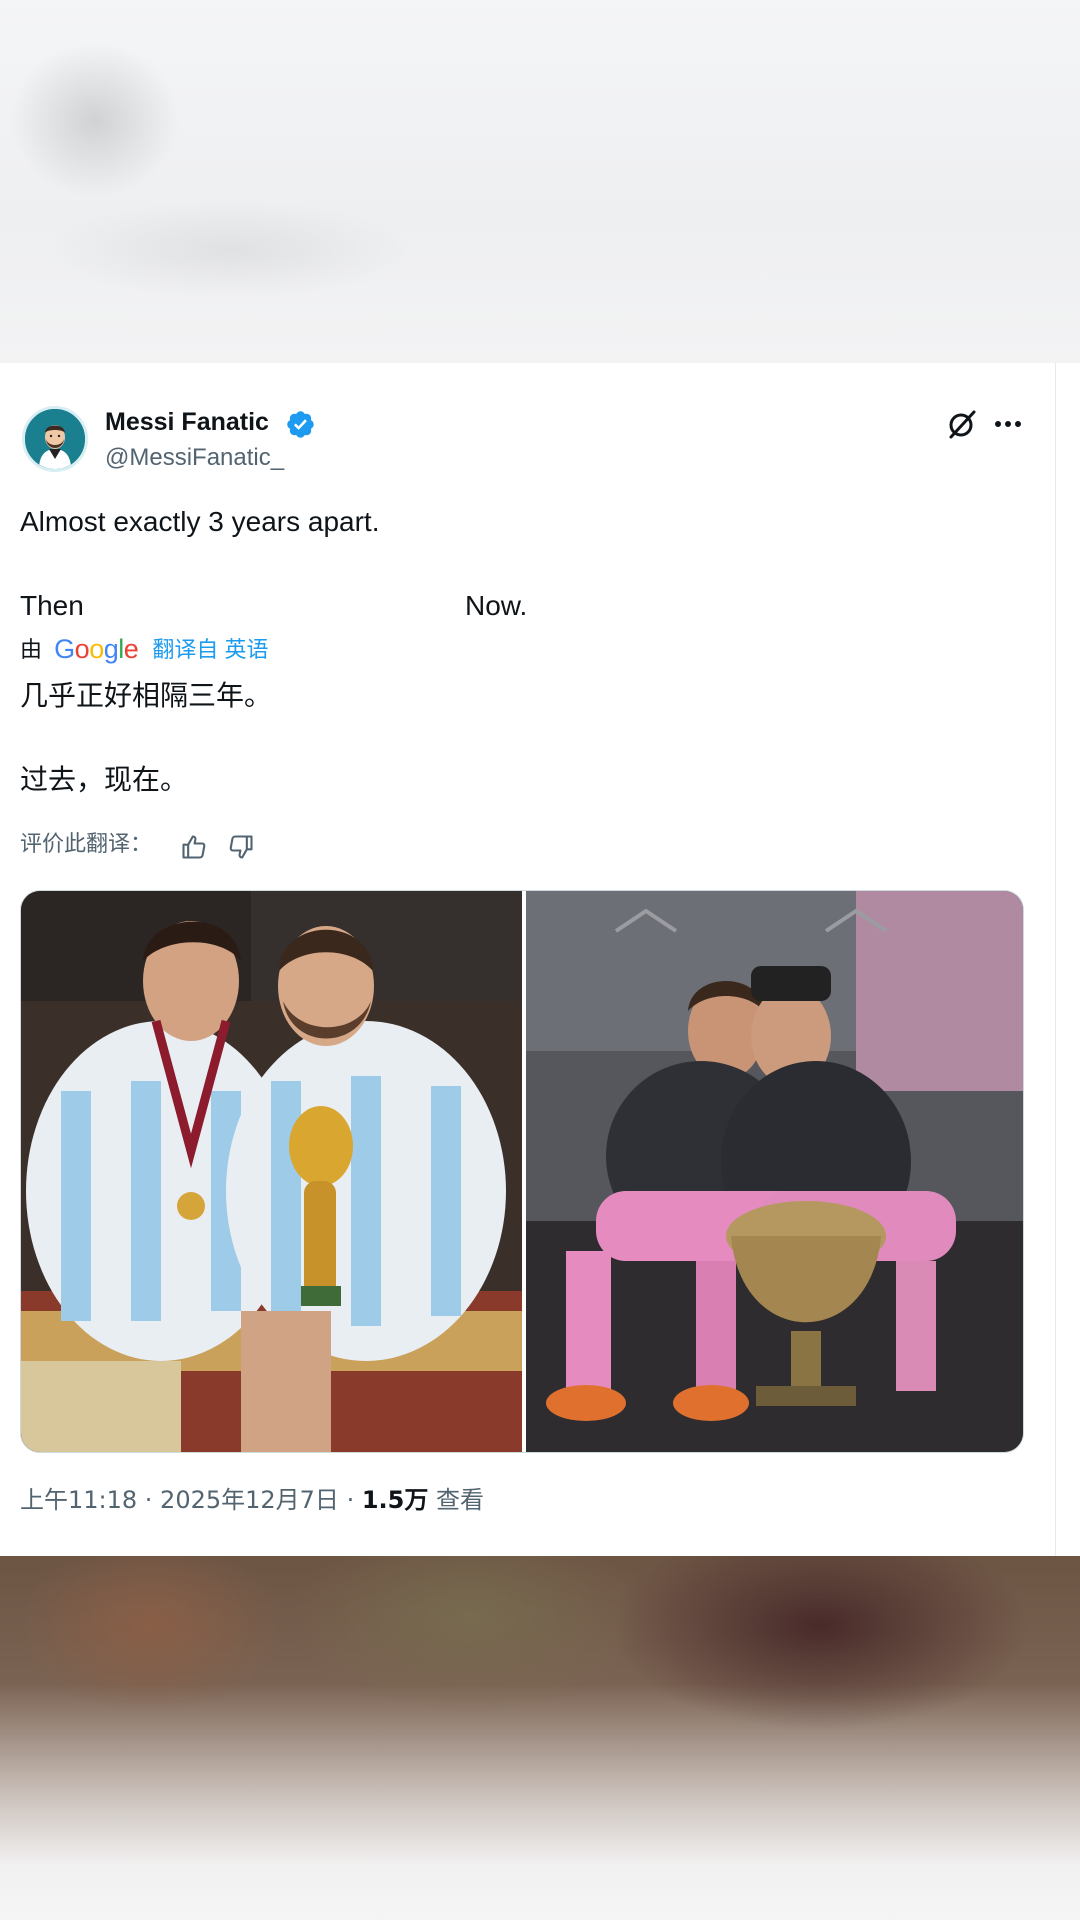 The image size is (1080, 1920). What do you see at coordinates (194, 458) in the screenshot?
I see `user-handle: @MessiFanatic_` at bounding box center [194, 458].